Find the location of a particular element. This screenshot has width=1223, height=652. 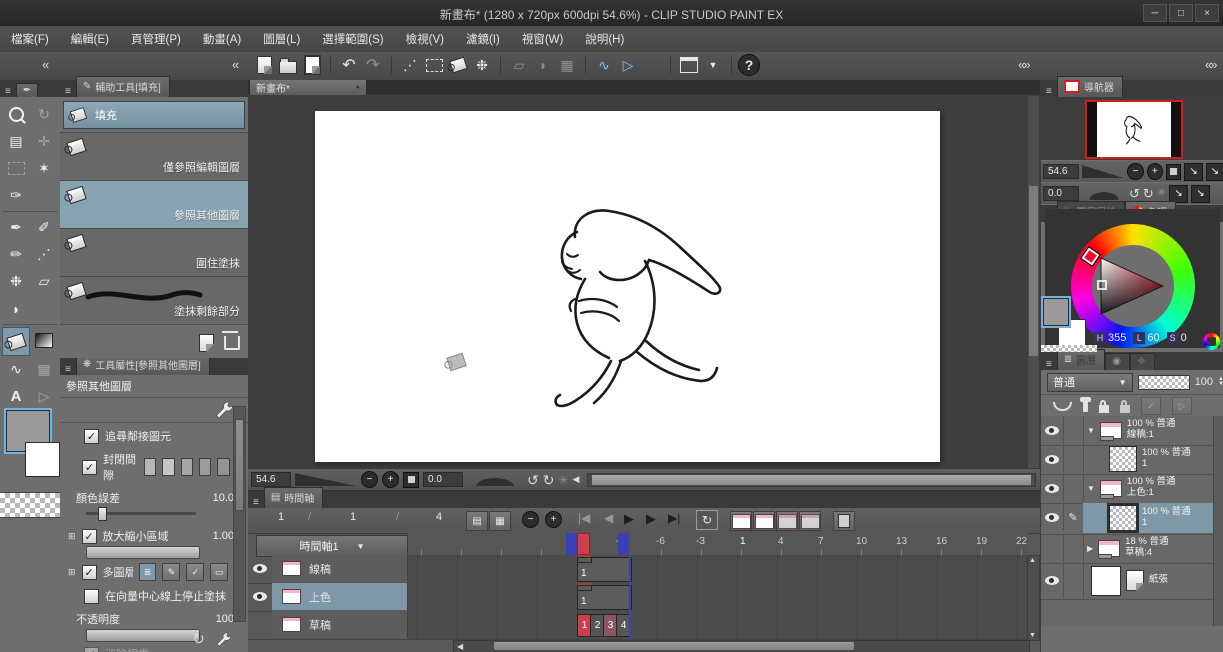

new-cel-button is located at coordinates (741, 521).